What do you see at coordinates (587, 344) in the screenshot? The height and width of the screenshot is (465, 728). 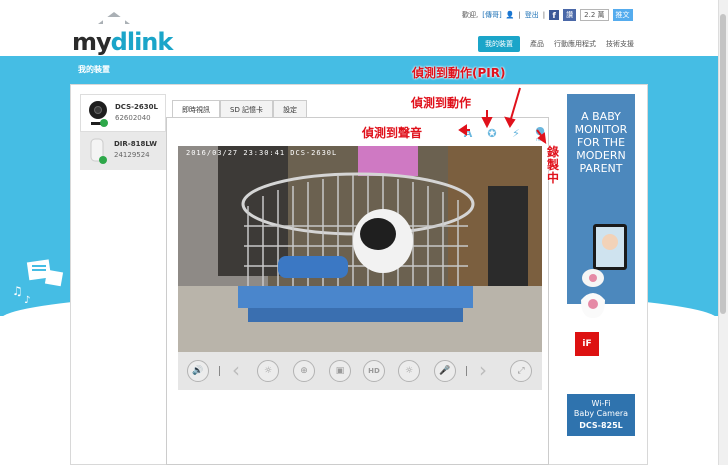 I see `design-award-badge: iF` at bounding box center [587, 344].